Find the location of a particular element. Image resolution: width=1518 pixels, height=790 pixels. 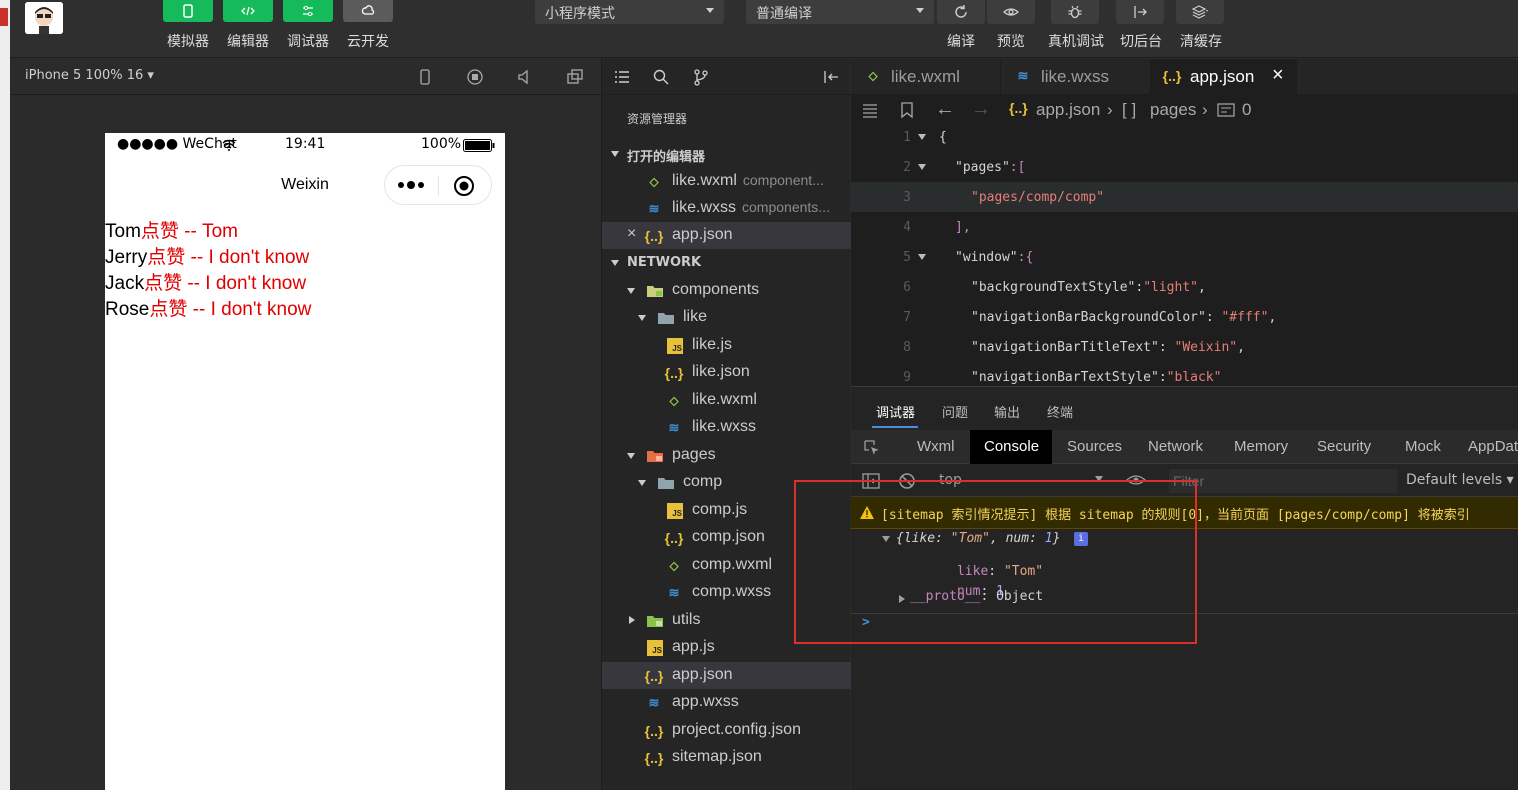

tree-folder: like is located at coordinates (726, 317).